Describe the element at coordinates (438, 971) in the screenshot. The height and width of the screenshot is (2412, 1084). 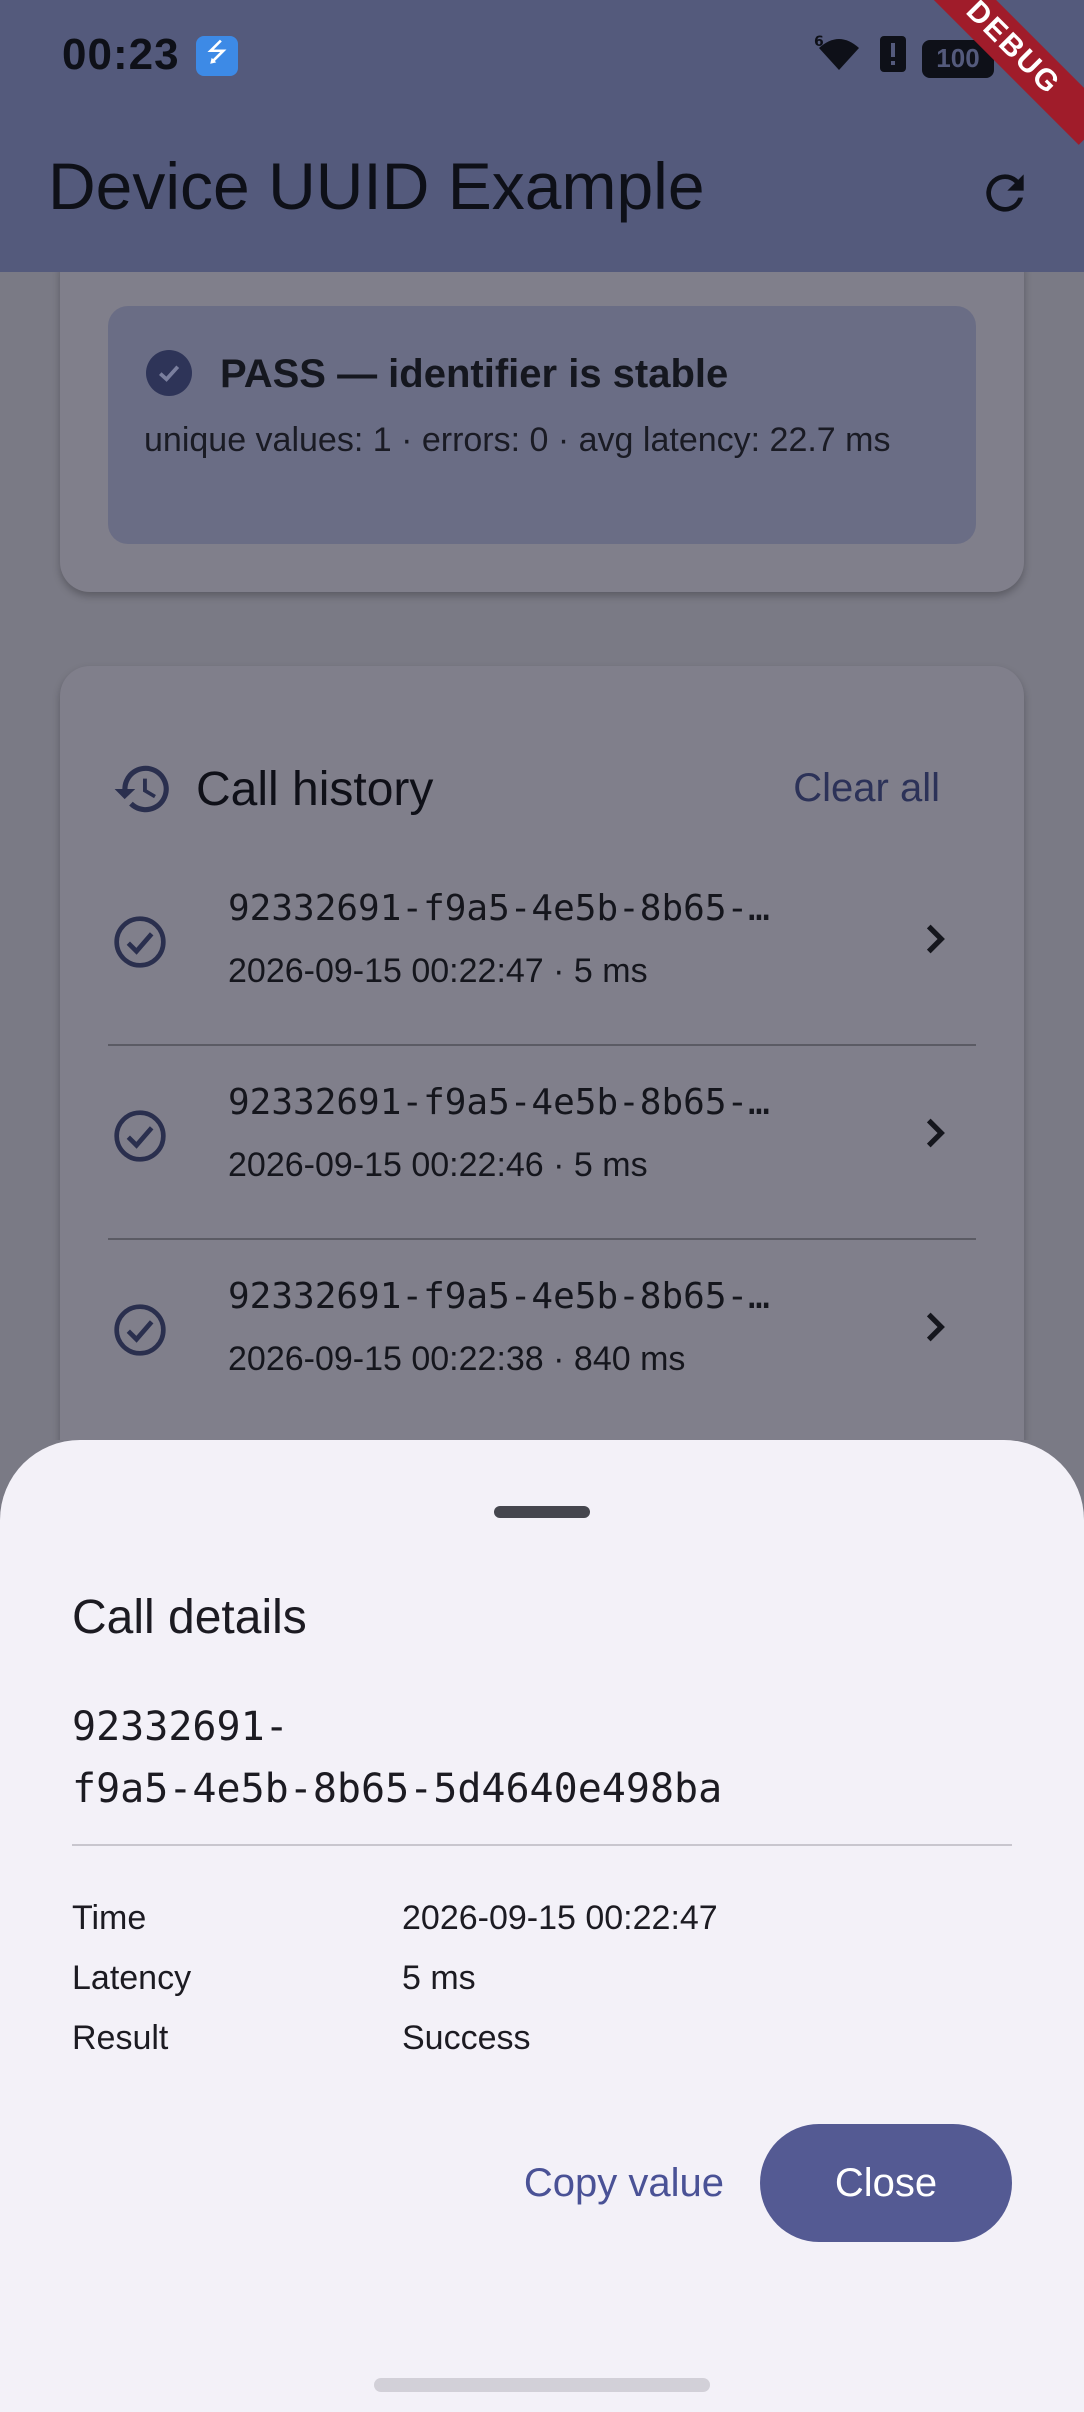
I see `history-row-meta: 2026-09-15 00:22:47 · 5 ms` at that location.